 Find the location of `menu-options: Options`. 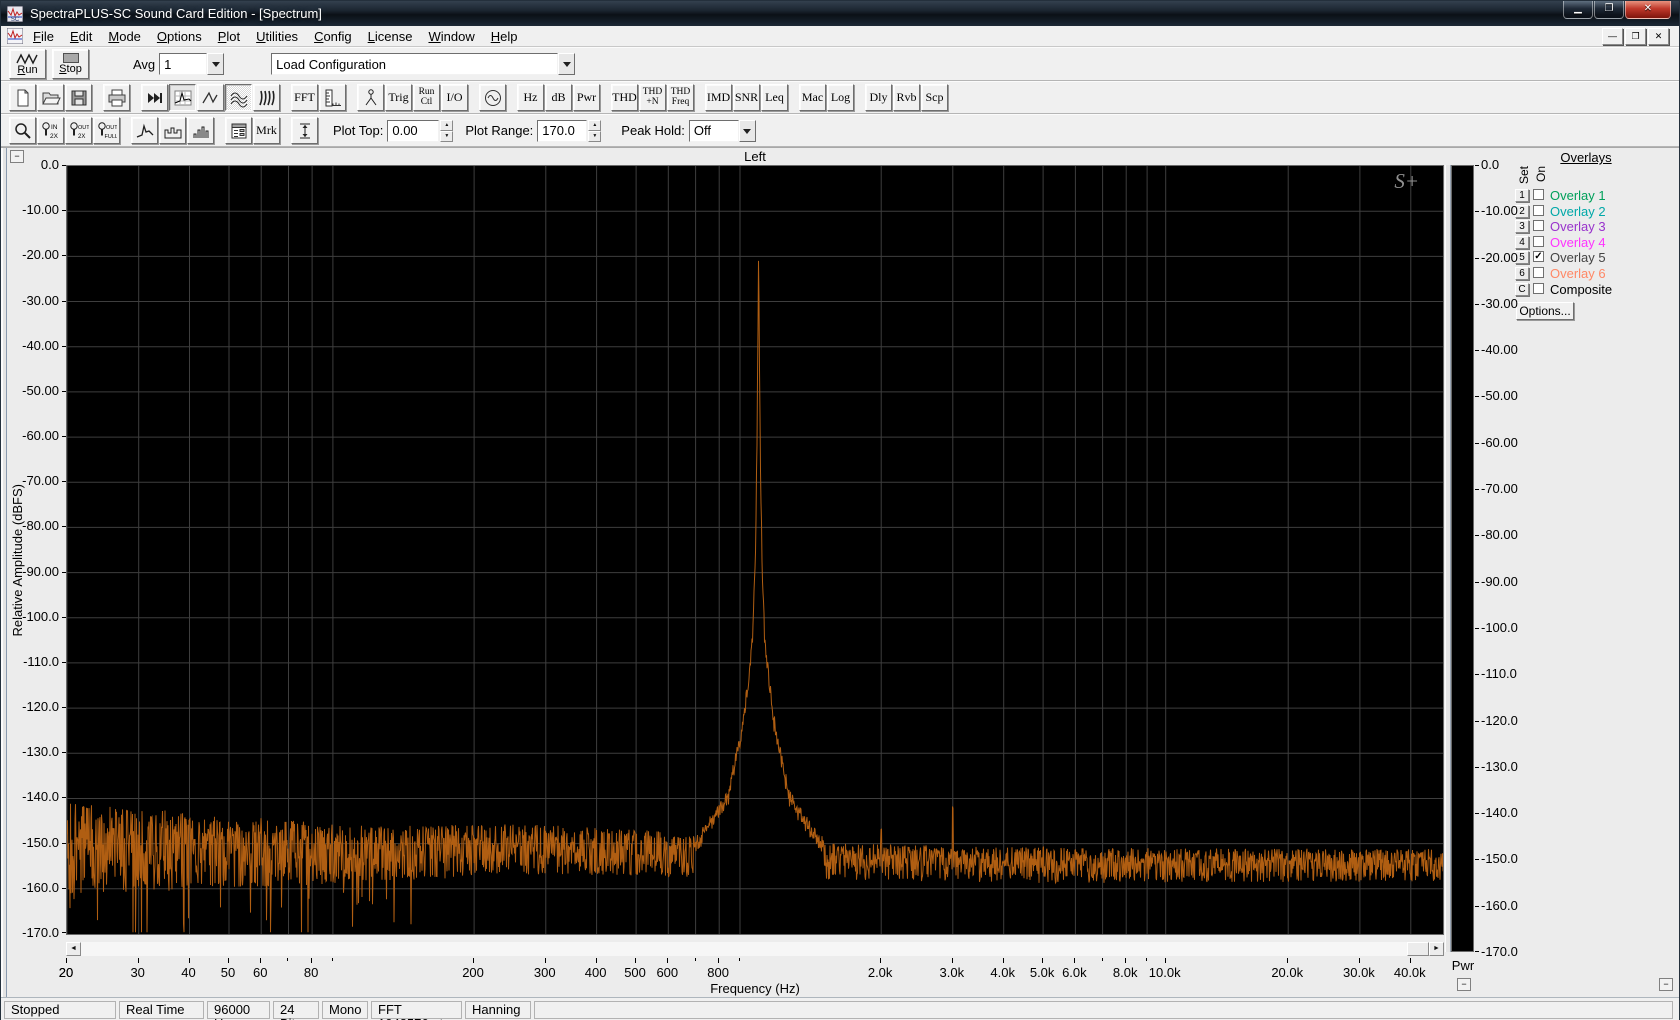

menu-options: Options is located at coordinates (179, 36).